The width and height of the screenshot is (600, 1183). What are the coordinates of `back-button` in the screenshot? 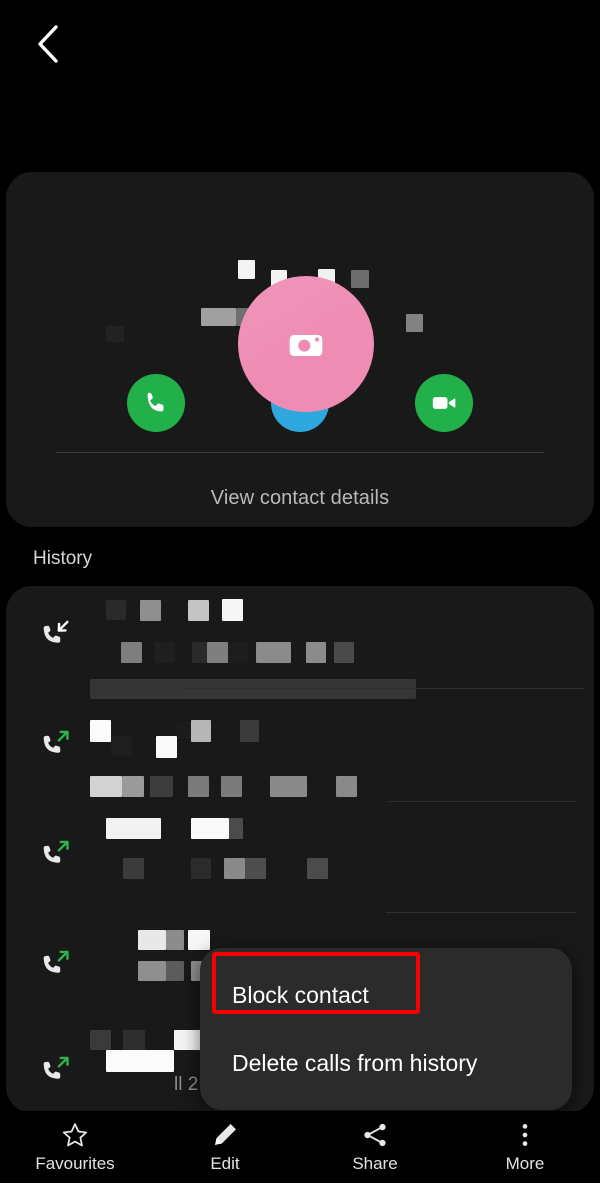 It's located at (48, 44).